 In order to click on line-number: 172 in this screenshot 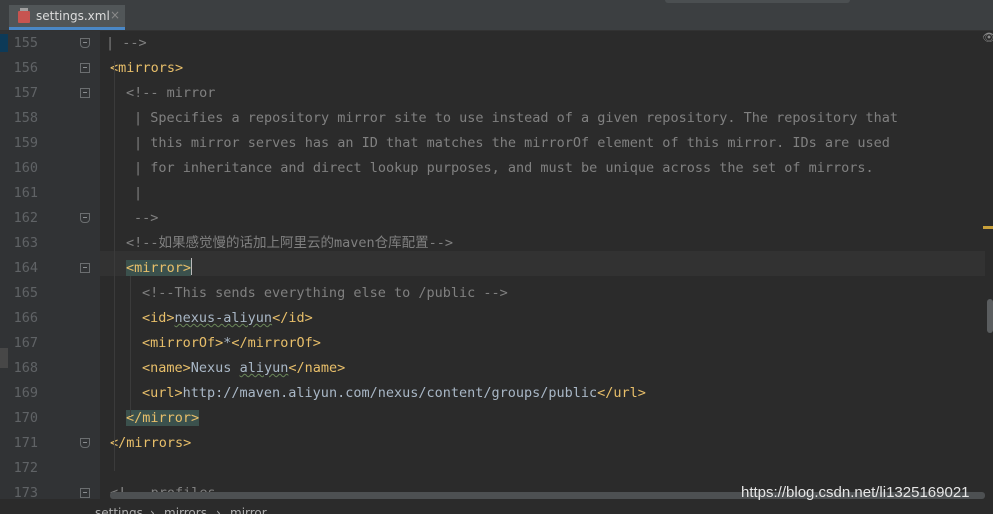, I will do `click(25, 468)`.